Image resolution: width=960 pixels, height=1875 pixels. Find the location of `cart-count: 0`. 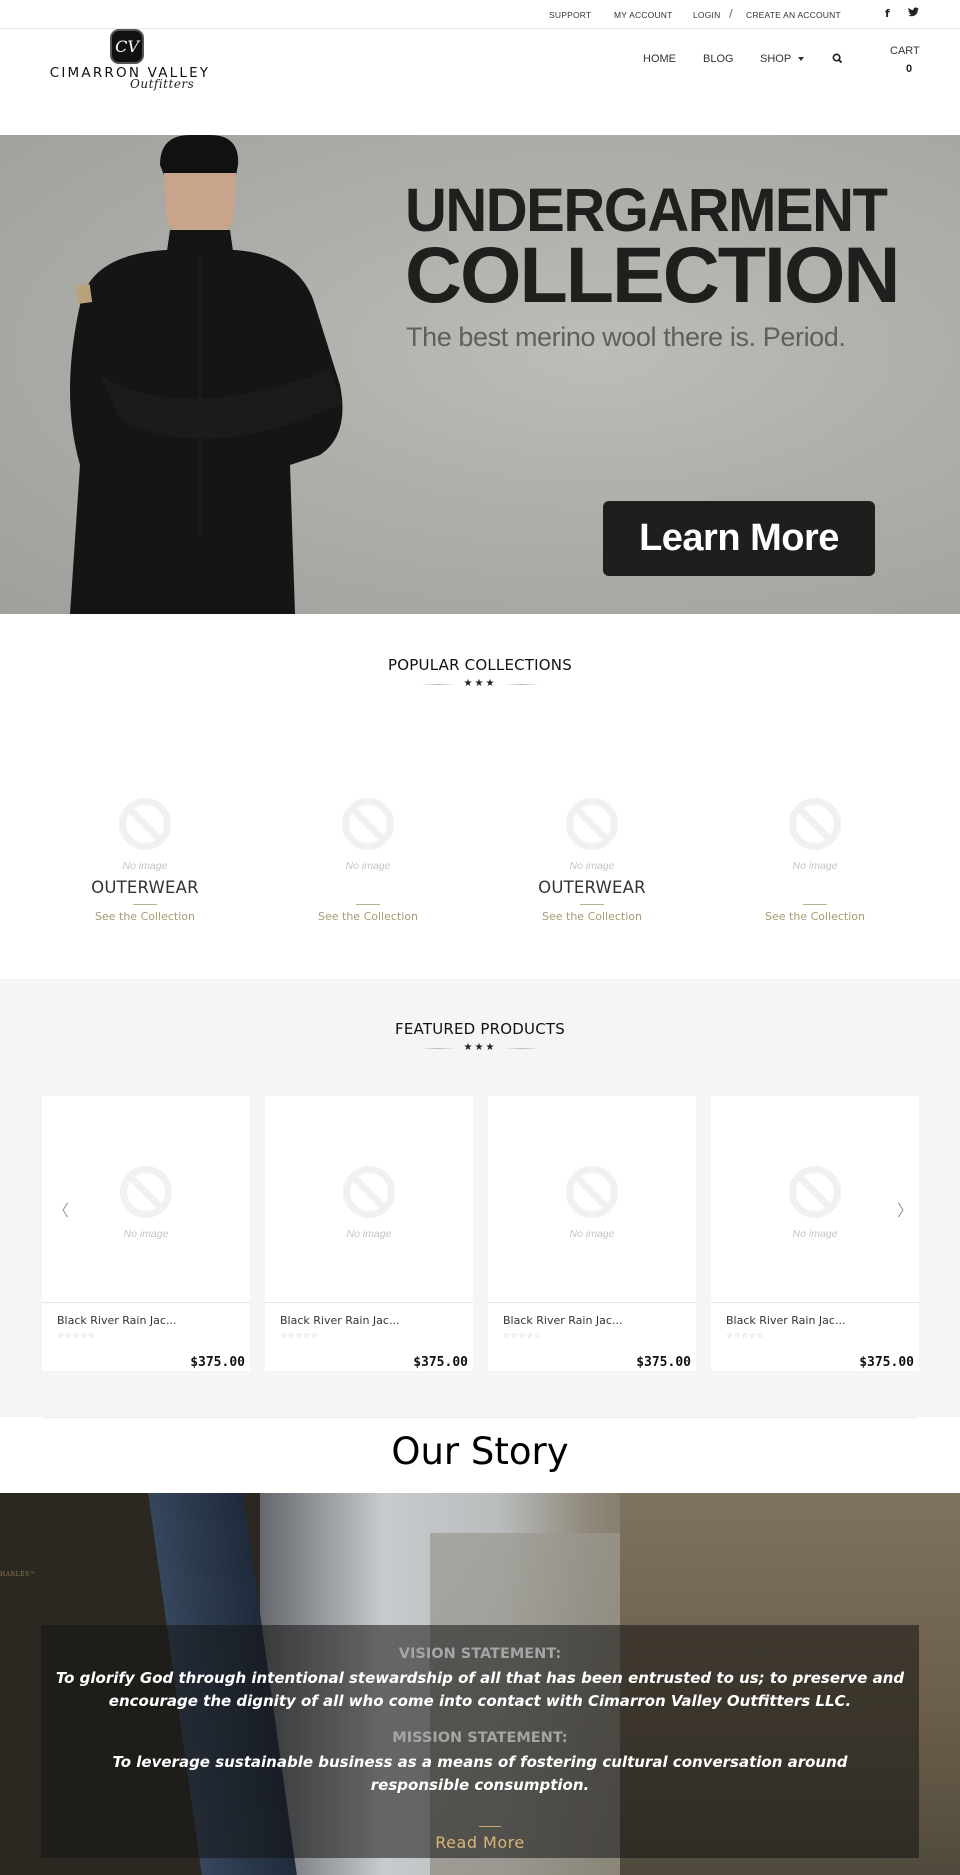

cart-count: 0 is located at coordinates (909, 69).